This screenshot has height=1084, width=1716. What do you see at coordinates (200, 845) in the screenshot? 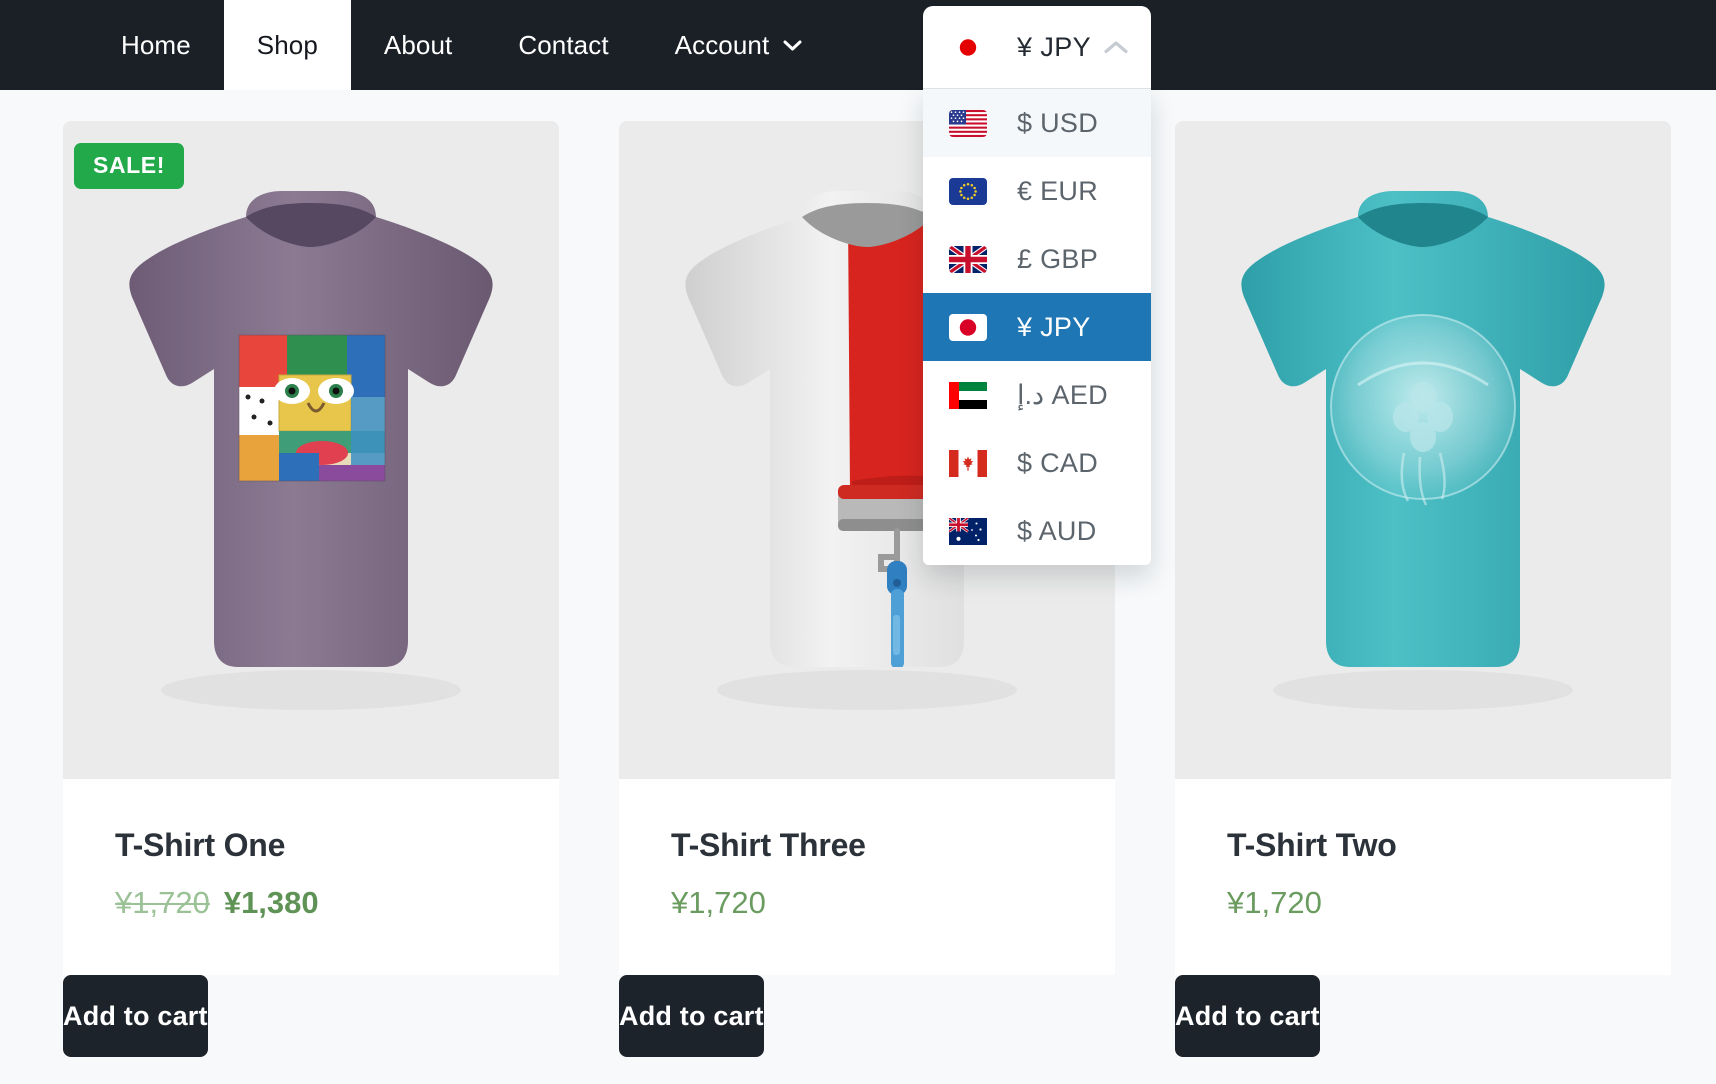
I see `page-title: T-Shirt One` at bounding box center [200, 845].